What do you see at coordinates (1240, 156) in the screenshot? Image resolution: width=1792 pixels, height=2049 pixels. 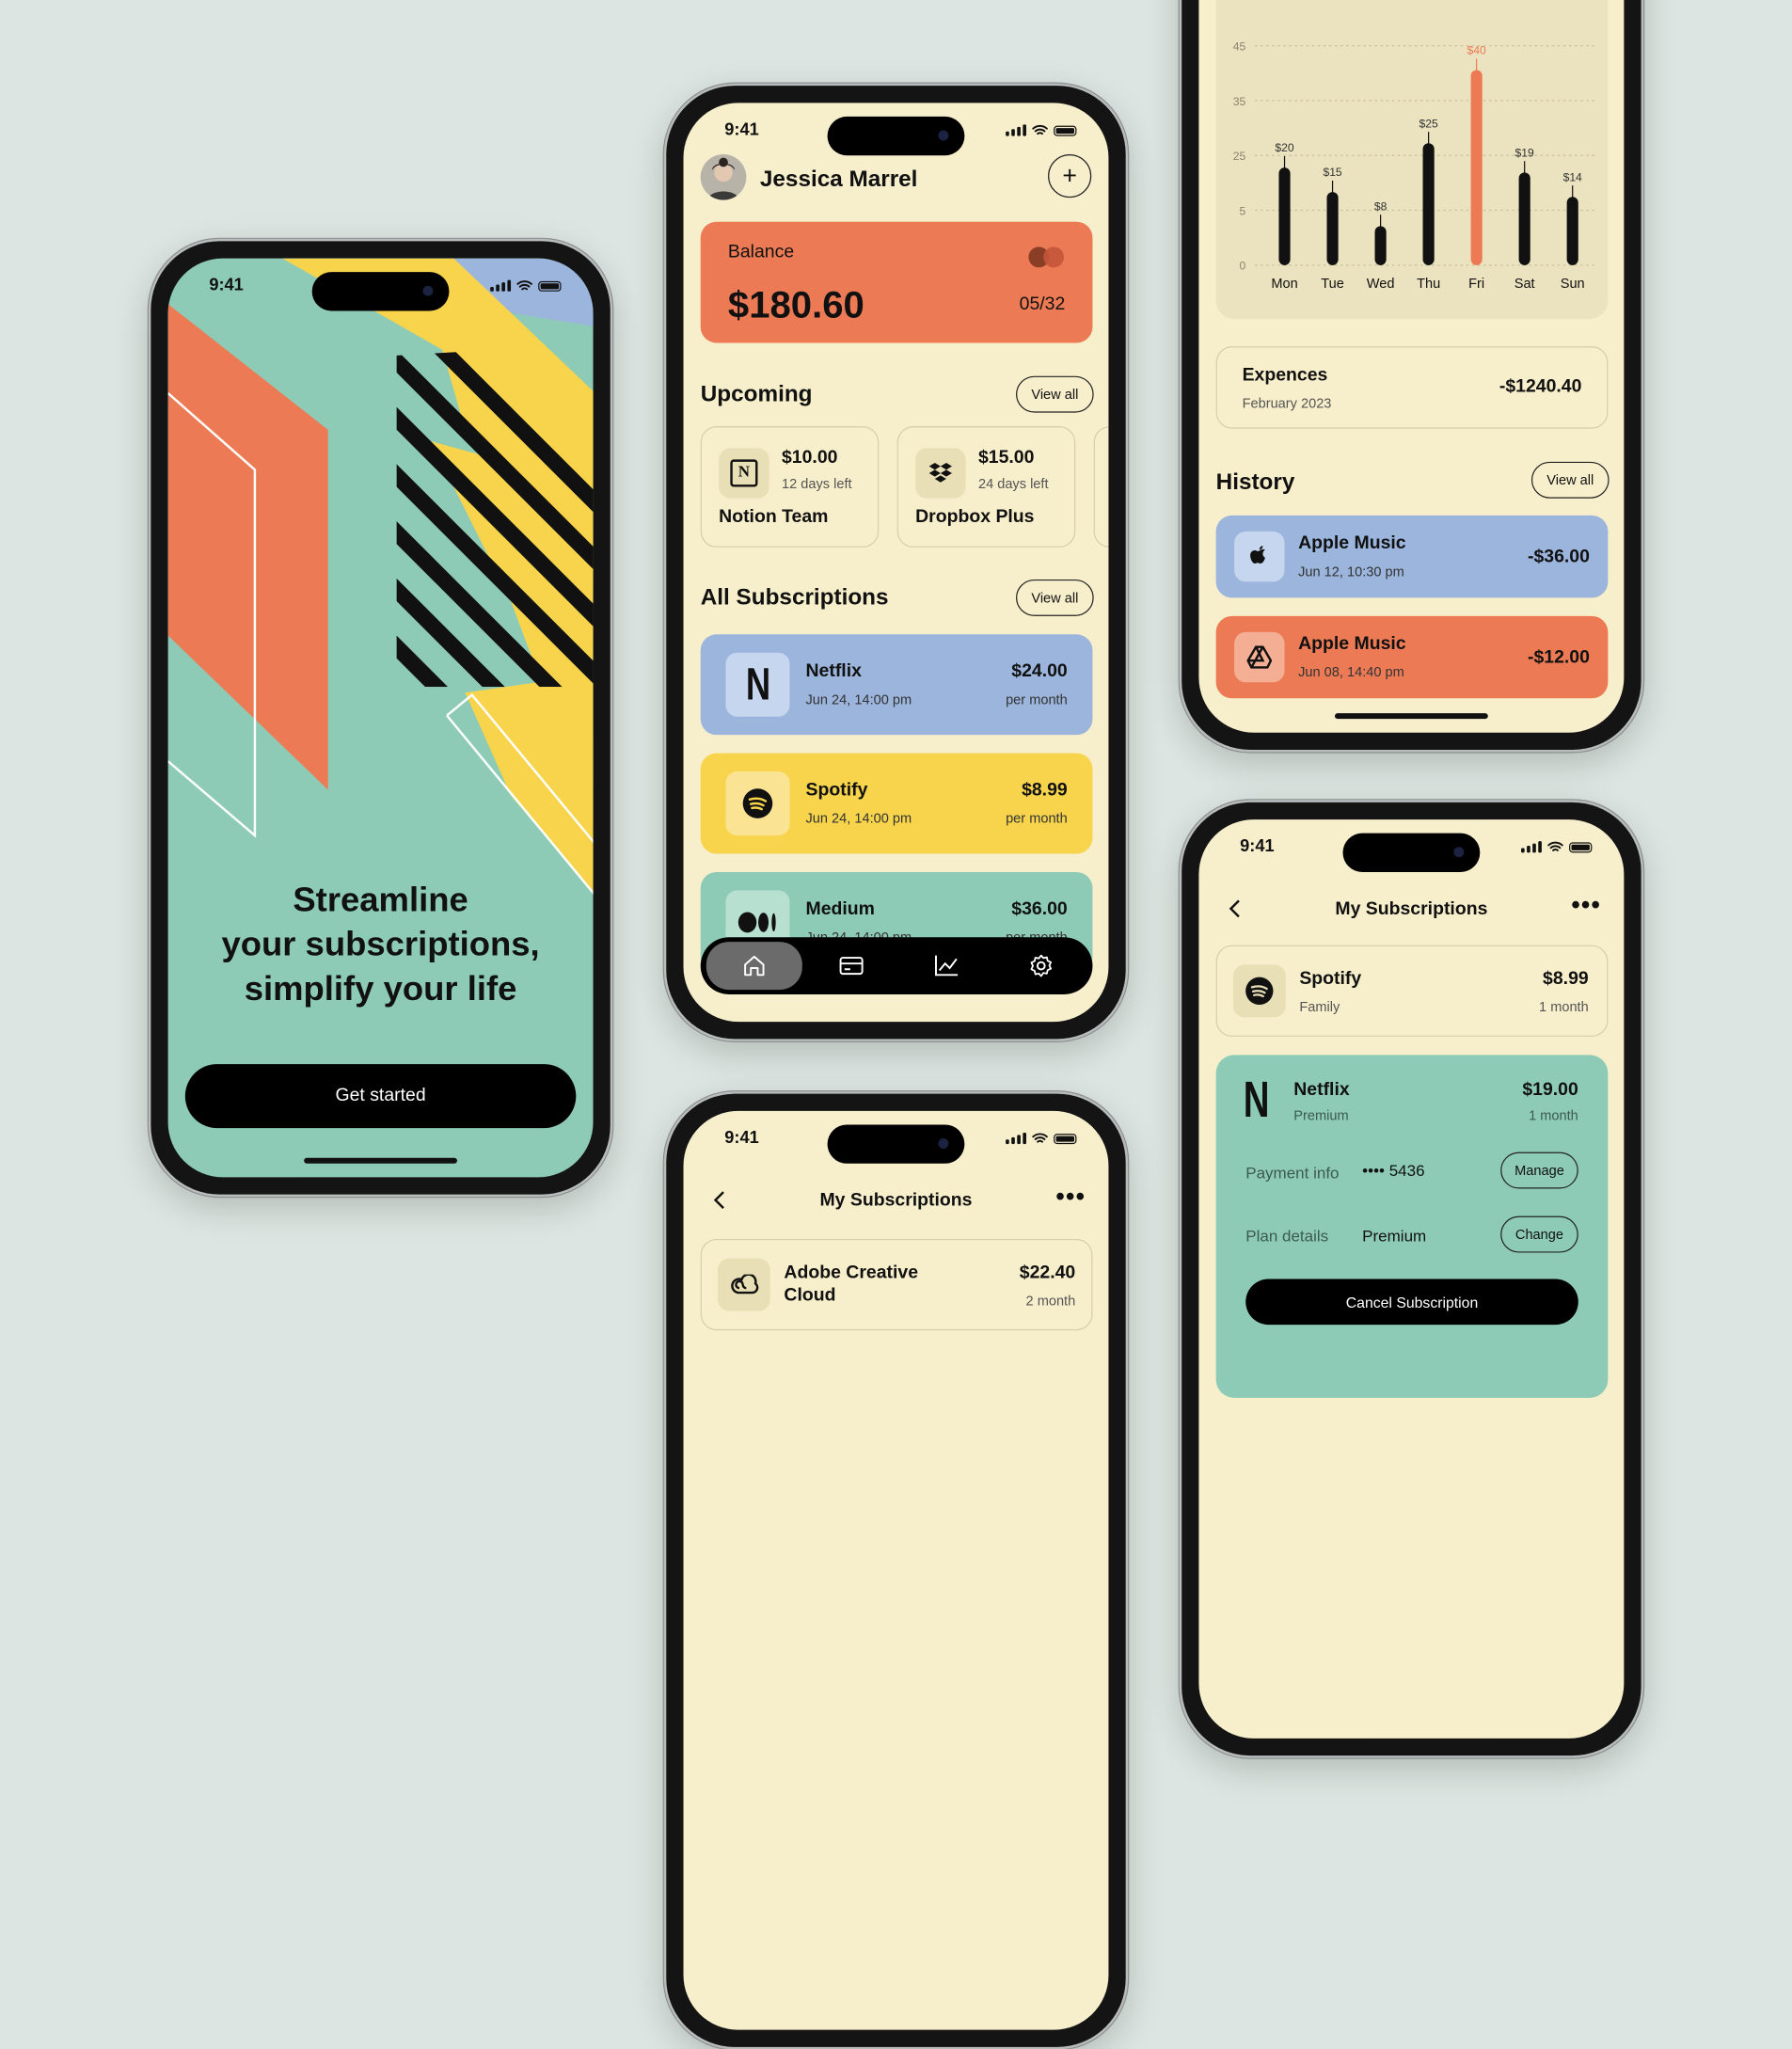 I see `y-tick-label: 25` at bounding box center [1240, 156].